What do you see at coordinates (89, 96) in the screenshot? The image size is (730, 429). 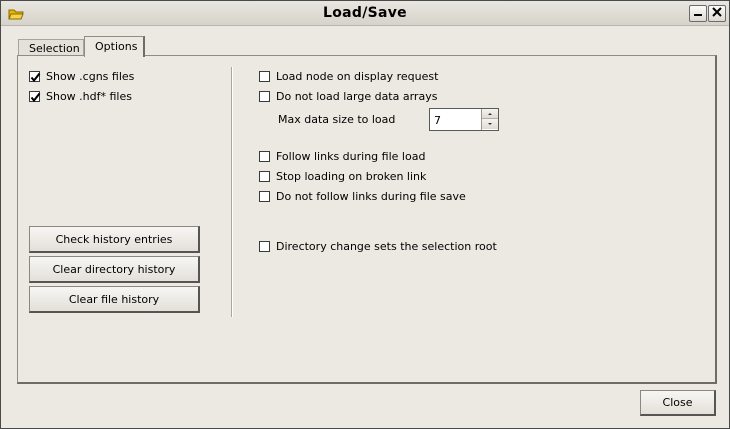 I see `checkbox-label: Show .hdf* files` at bounding box center [89, 96].